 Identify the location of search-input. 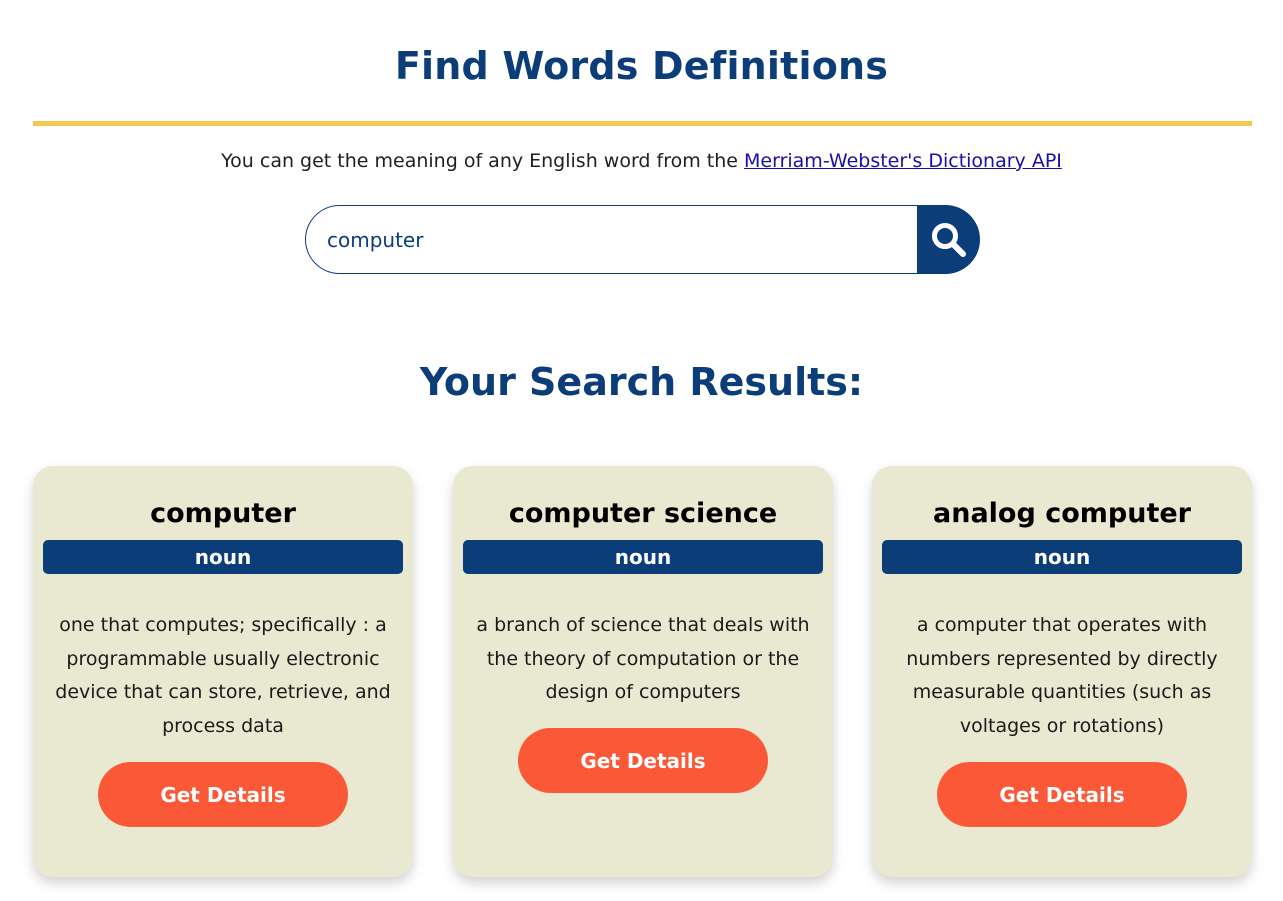
(612, 239).